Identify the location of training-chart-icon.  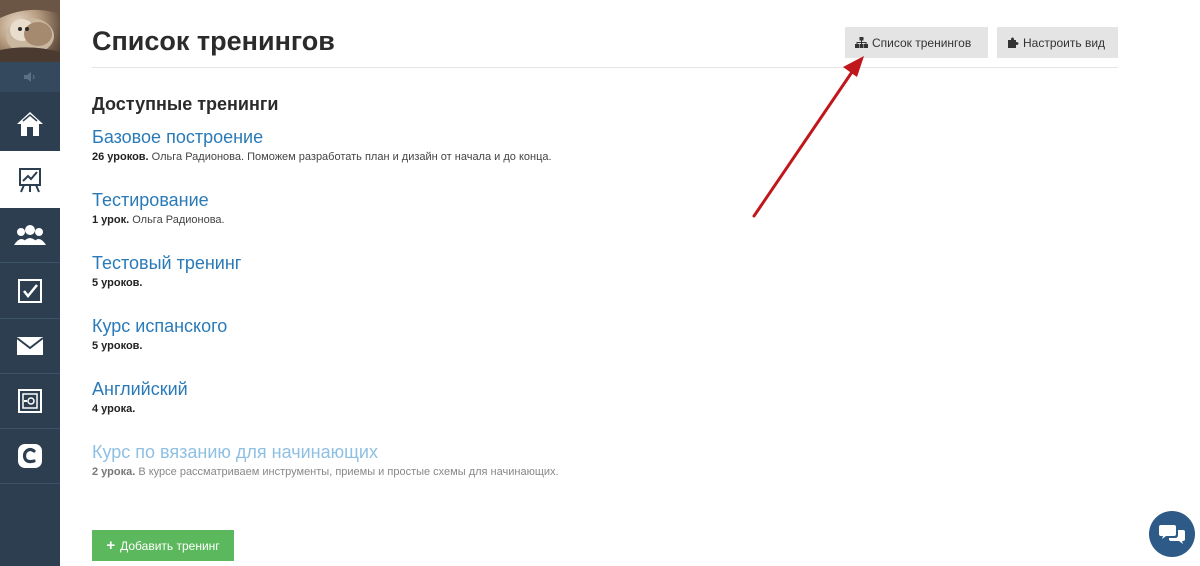
(30, 179).